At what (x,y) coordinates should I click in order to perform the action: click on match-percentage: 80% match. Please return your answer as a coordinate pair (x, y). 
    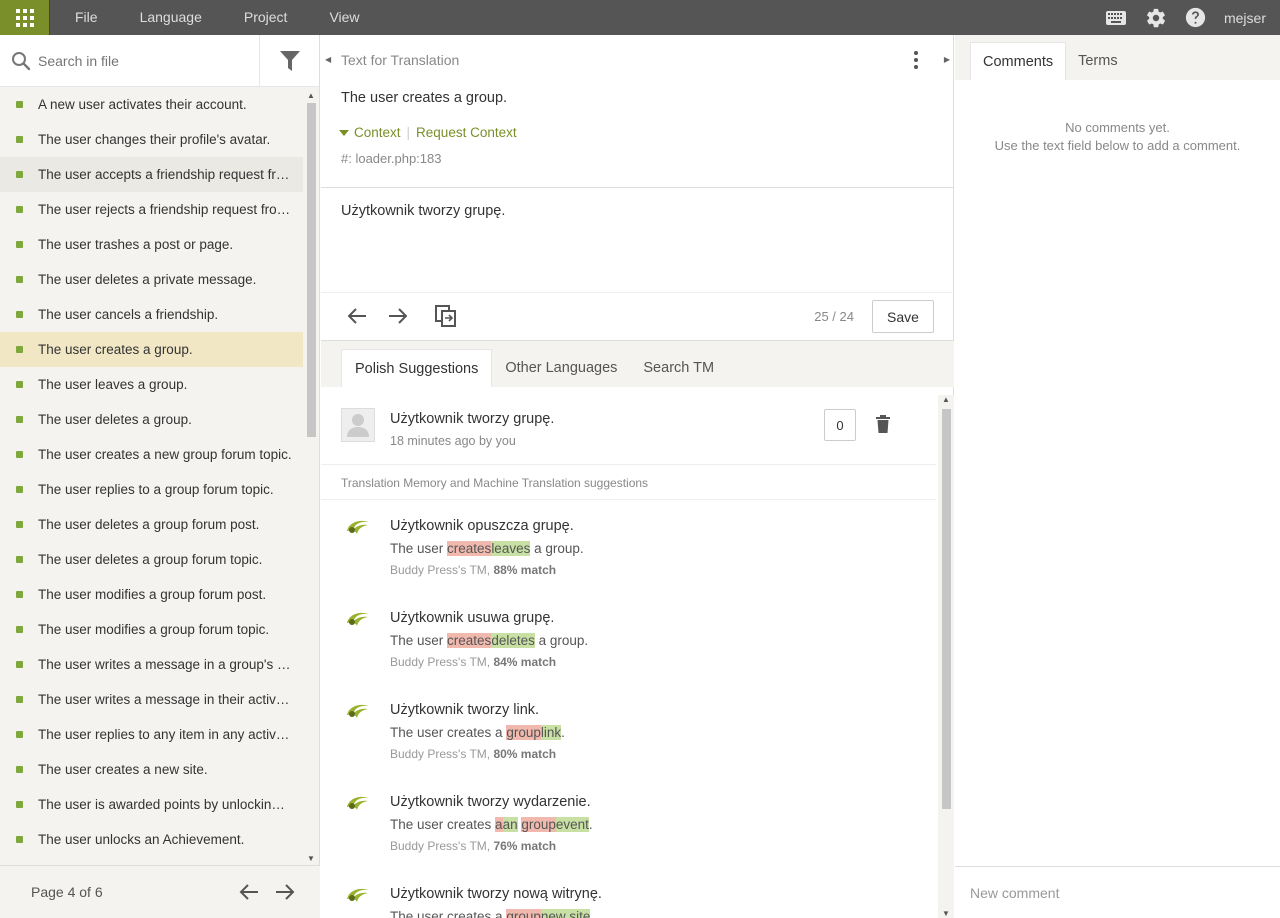
    Looking at the image, I should click on (525, 754).